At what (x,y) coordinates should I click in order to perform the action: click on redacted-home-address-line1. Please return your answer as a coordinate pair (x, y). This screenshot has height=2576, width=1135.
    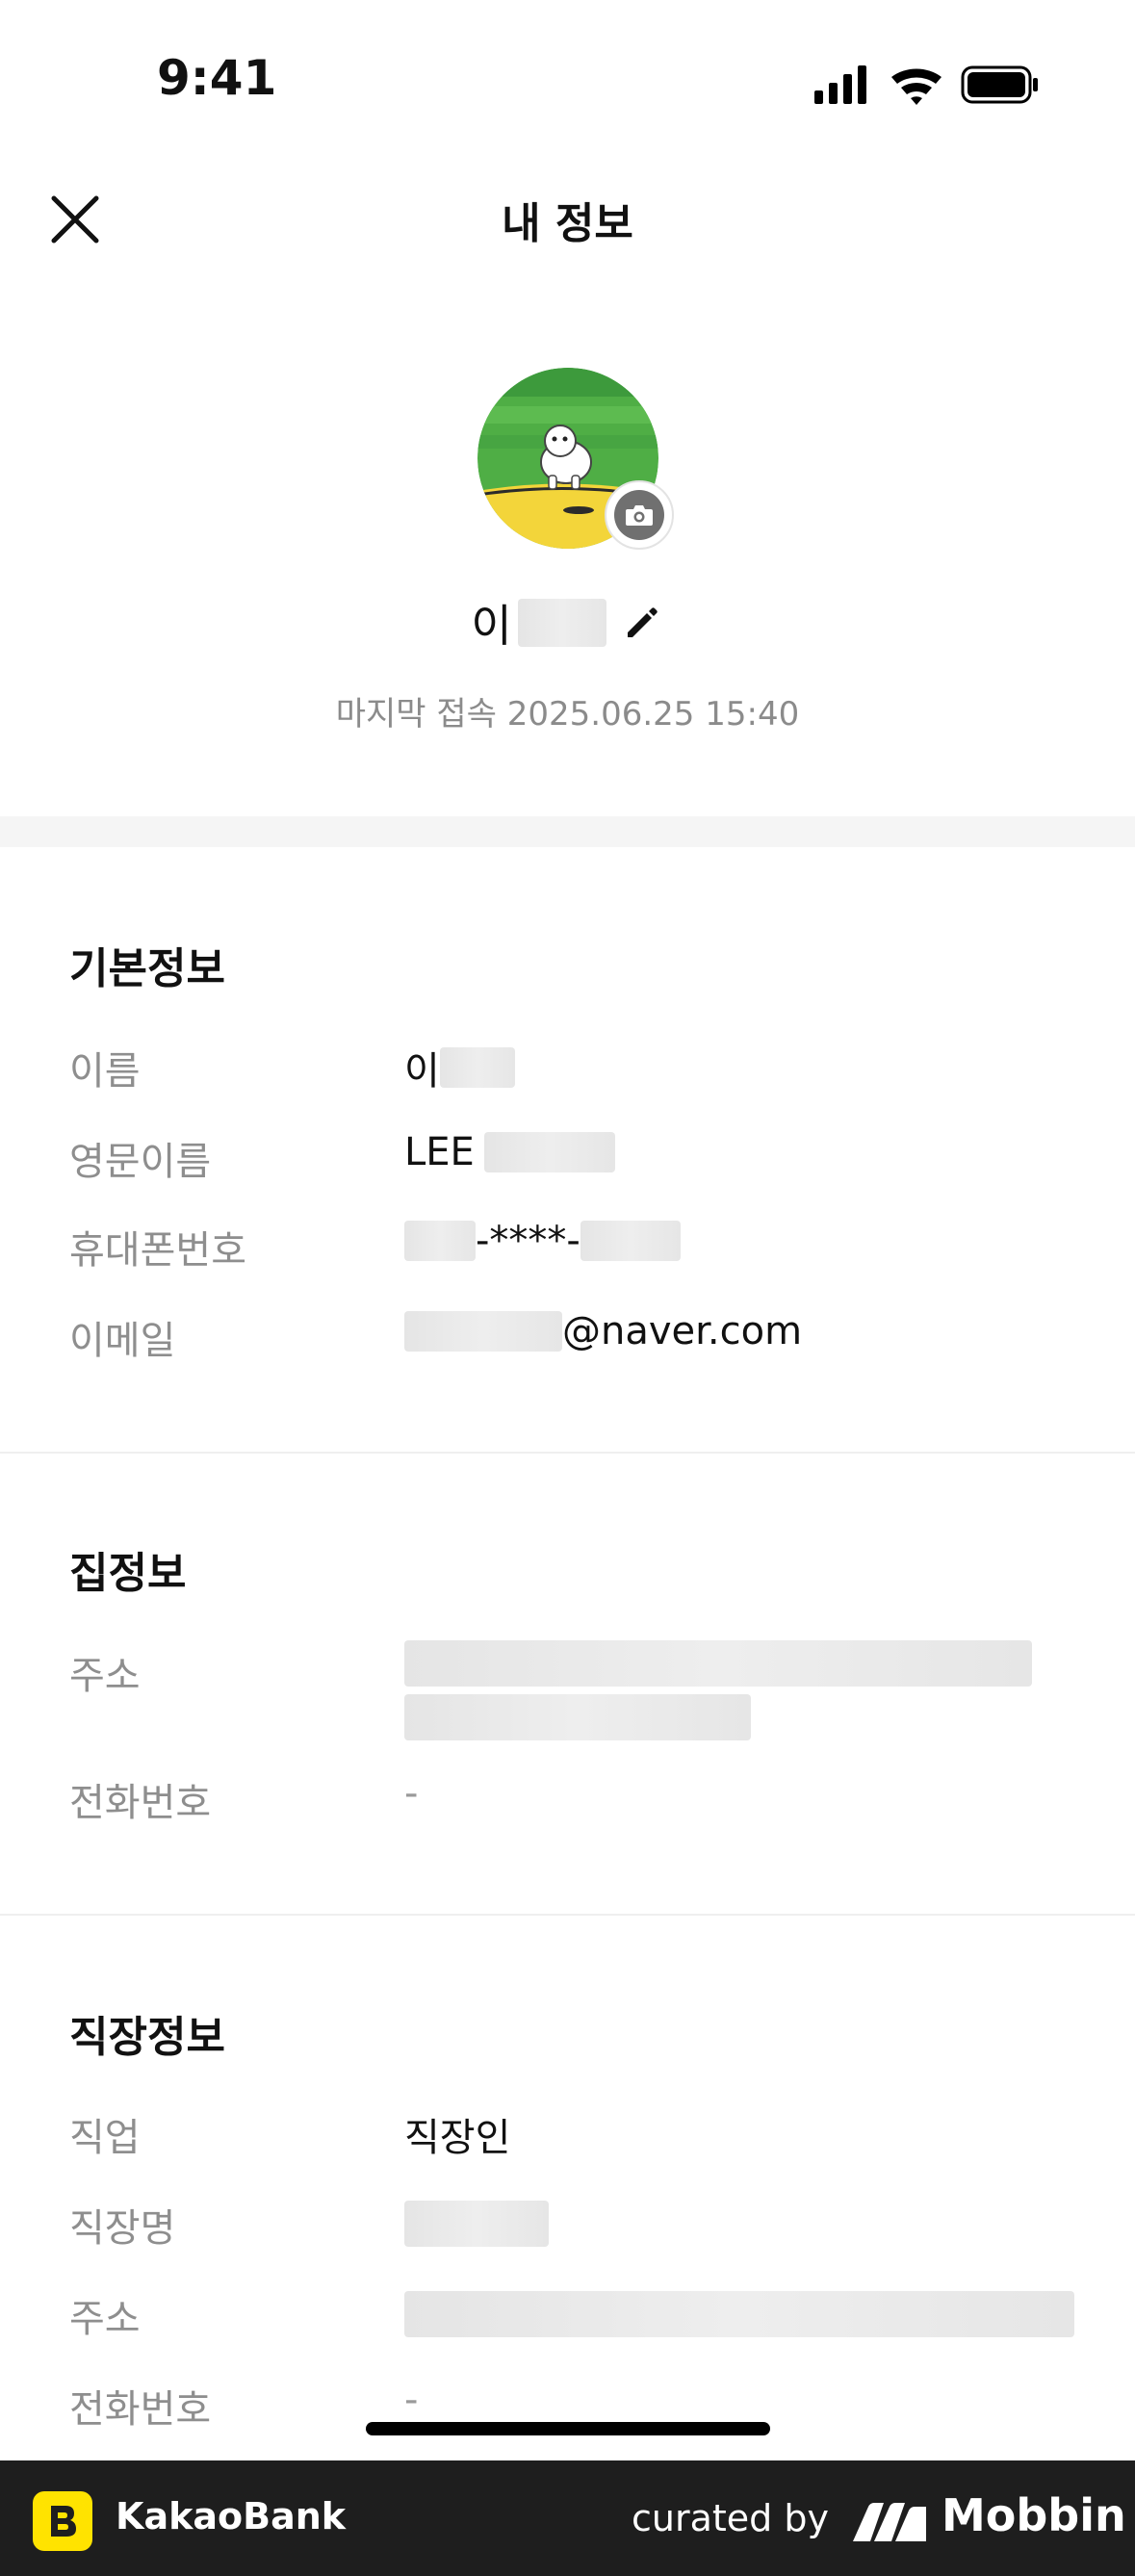
    Looking at the image, I should click on (718, 1664).